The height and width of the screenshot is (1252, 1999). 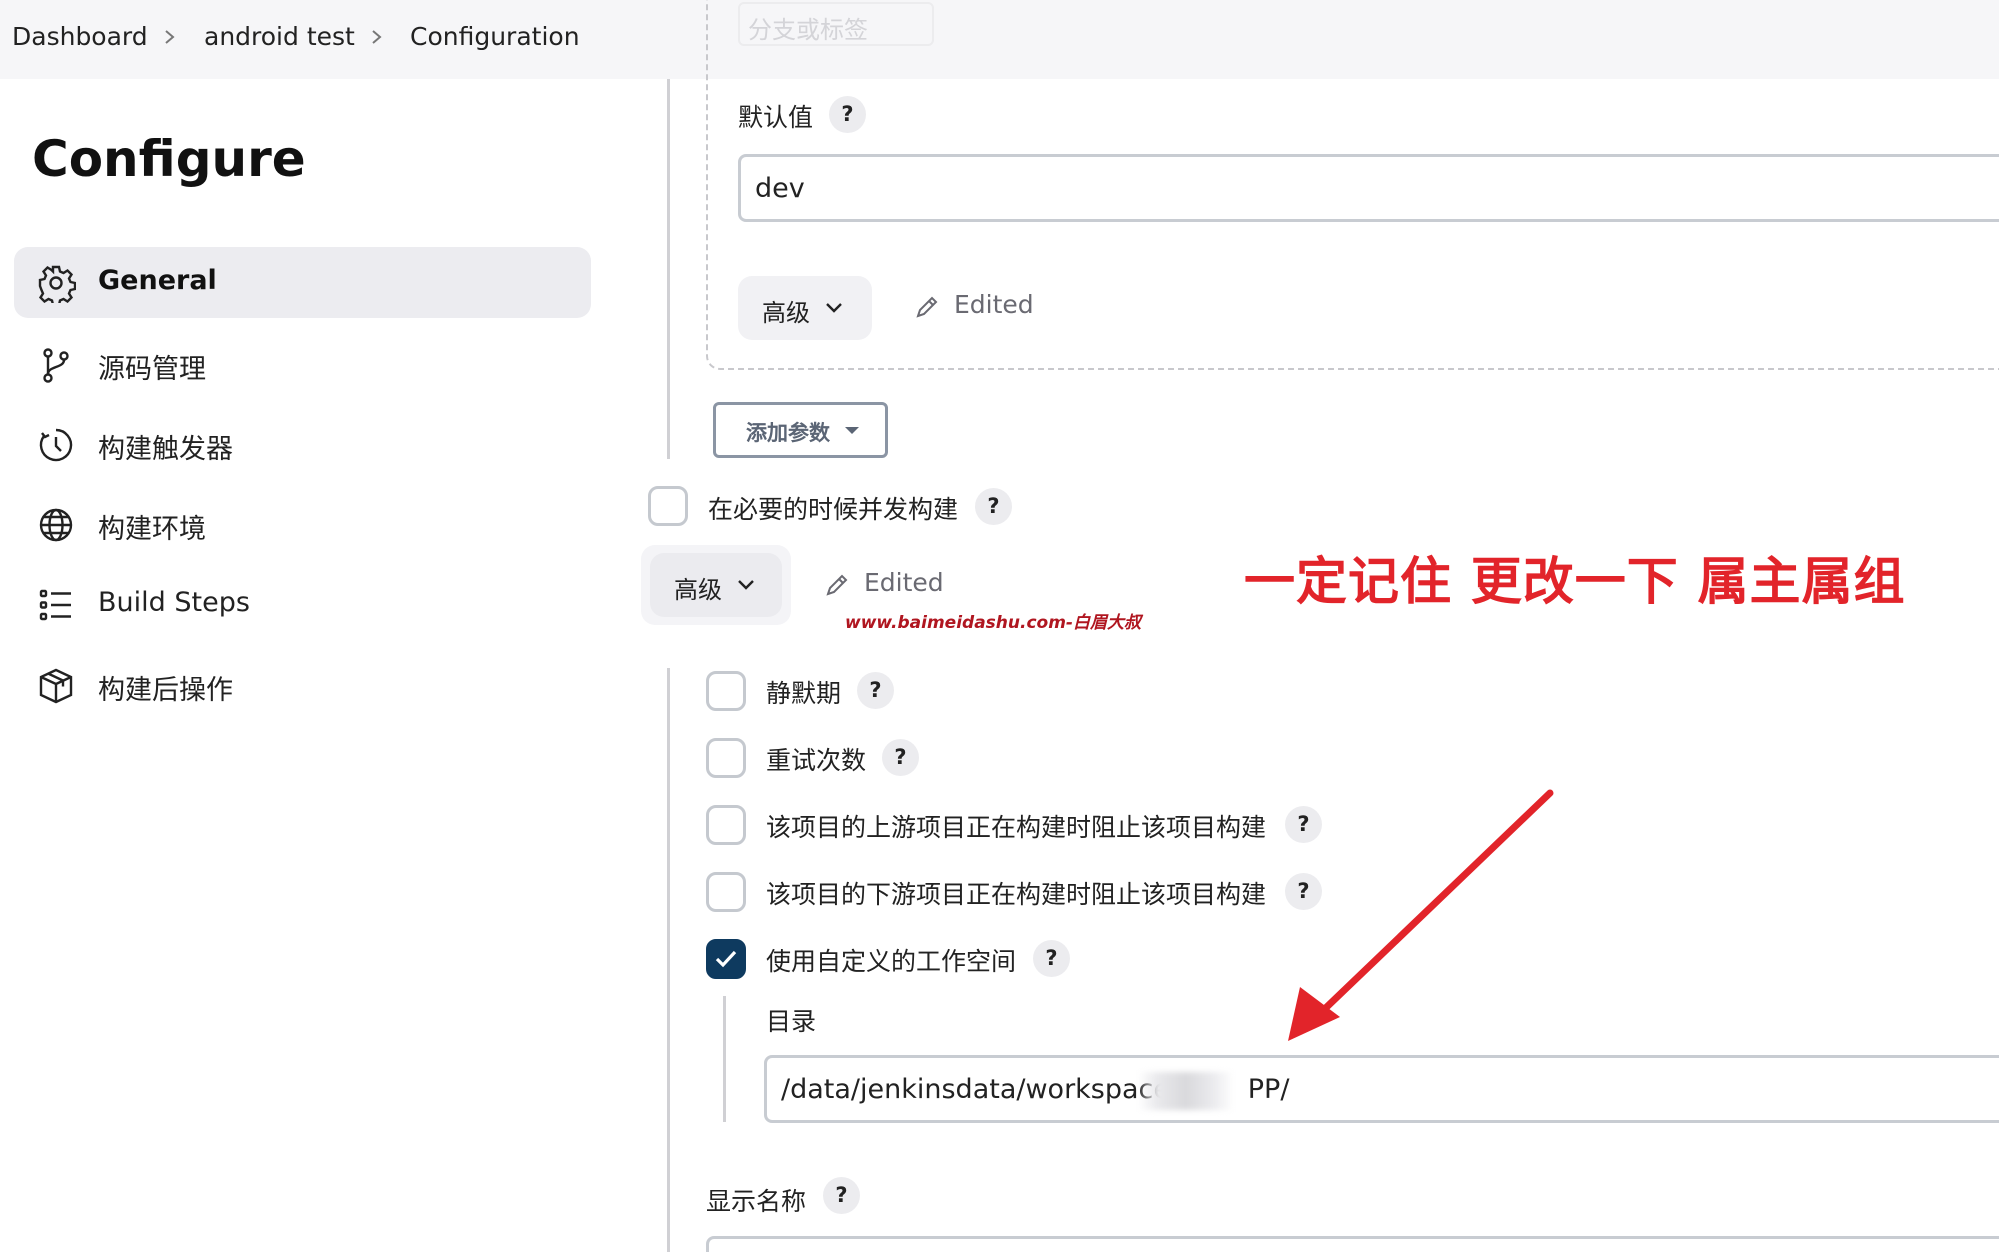 I want to click on custom-workspace-checkbox, so click(x=726, y=959).